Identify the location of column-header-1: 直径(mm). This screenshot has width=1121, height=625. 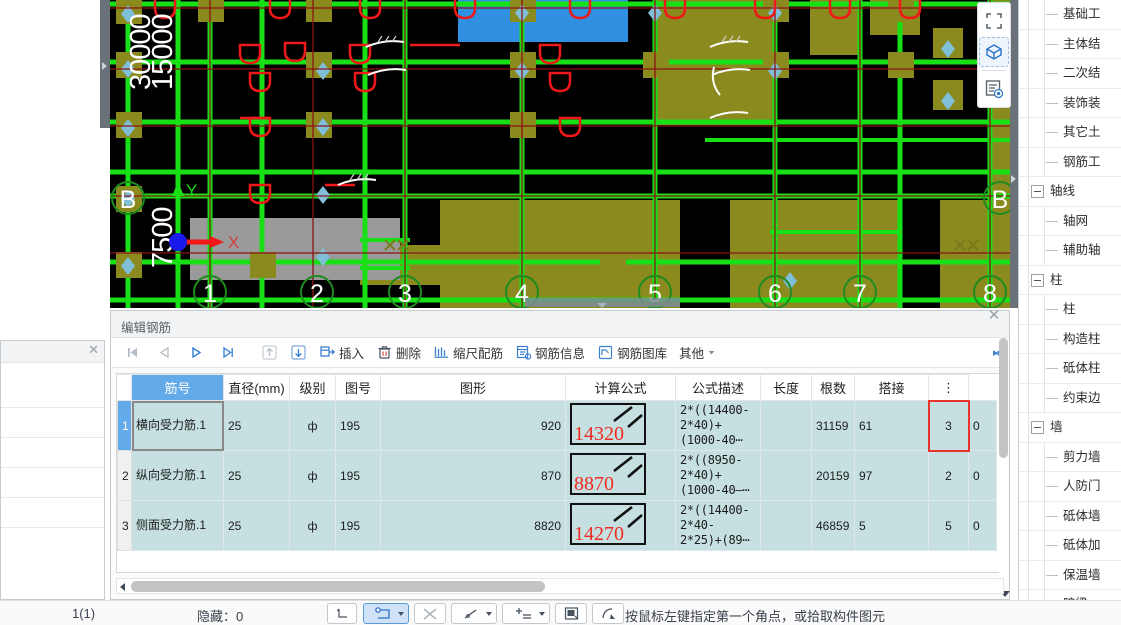
(256, 387).